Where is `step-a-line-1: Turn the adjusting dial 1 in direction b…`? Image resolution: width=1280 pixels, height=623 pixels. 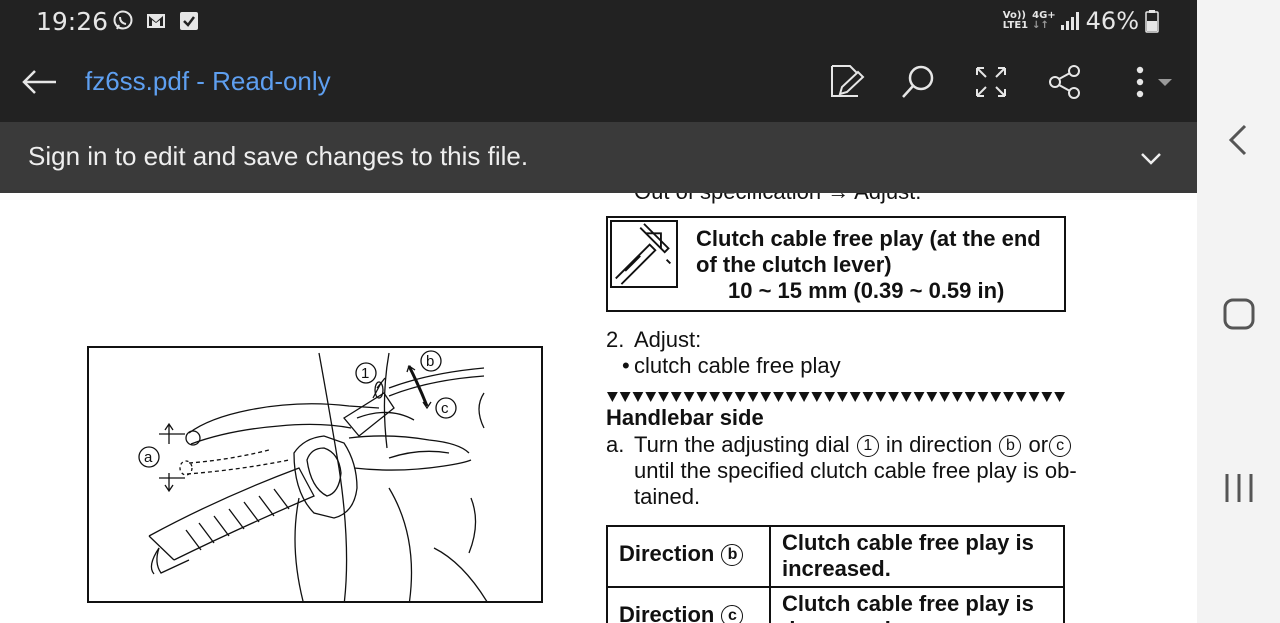
step-a-line-1: Turn the adjusting dial 1 in direction b… is located at coordinates (853, 445).